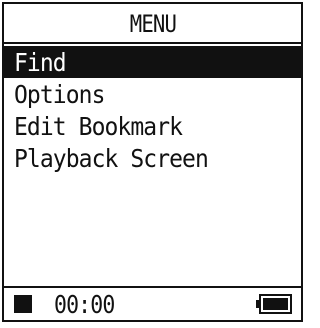 The width and height of the screenshot is (320, 328). I want to click on menu-item-edit-bookmark: Edit Bookmark, so click(152, 126).